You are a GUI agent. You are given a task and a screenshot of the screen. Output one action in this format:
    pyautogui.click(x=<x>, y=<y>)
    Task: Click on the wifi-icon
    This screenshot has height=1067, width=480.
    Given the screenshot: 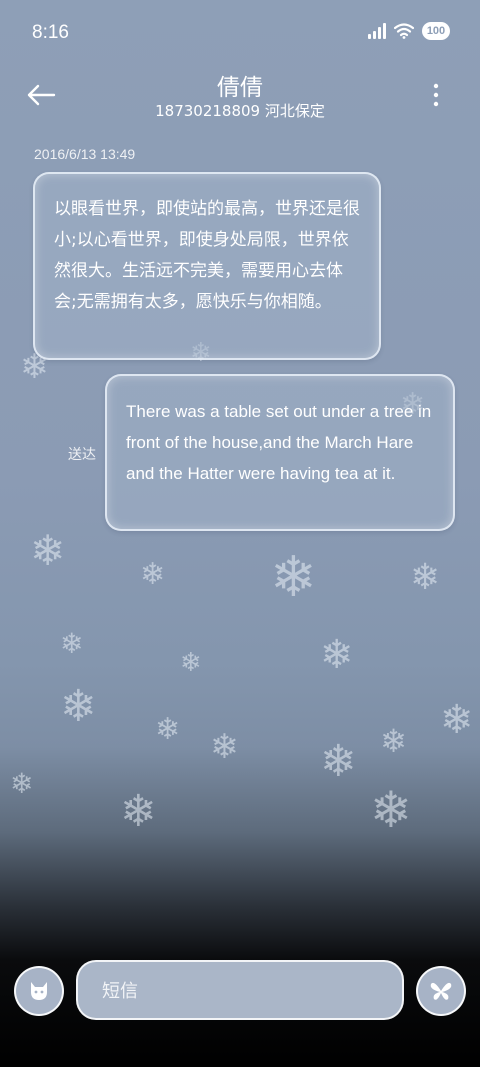 What is the action you would take?
    pyautogui.click(x=404, y=31)
    